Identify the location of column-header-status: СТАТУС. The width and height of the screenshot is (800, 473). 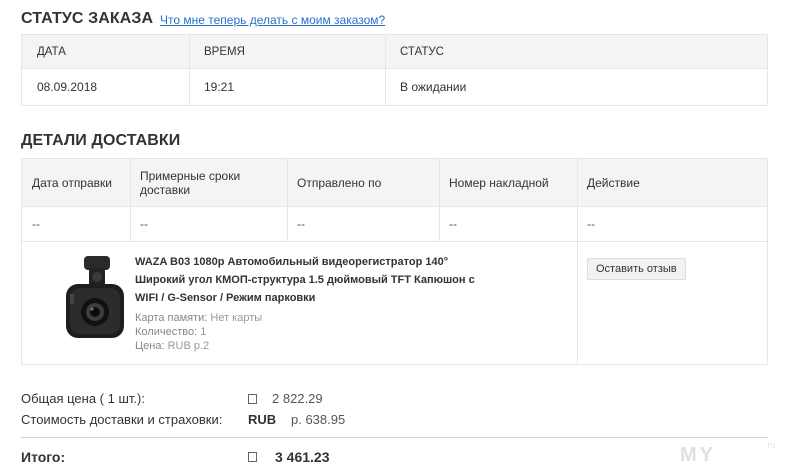
(422, 51).